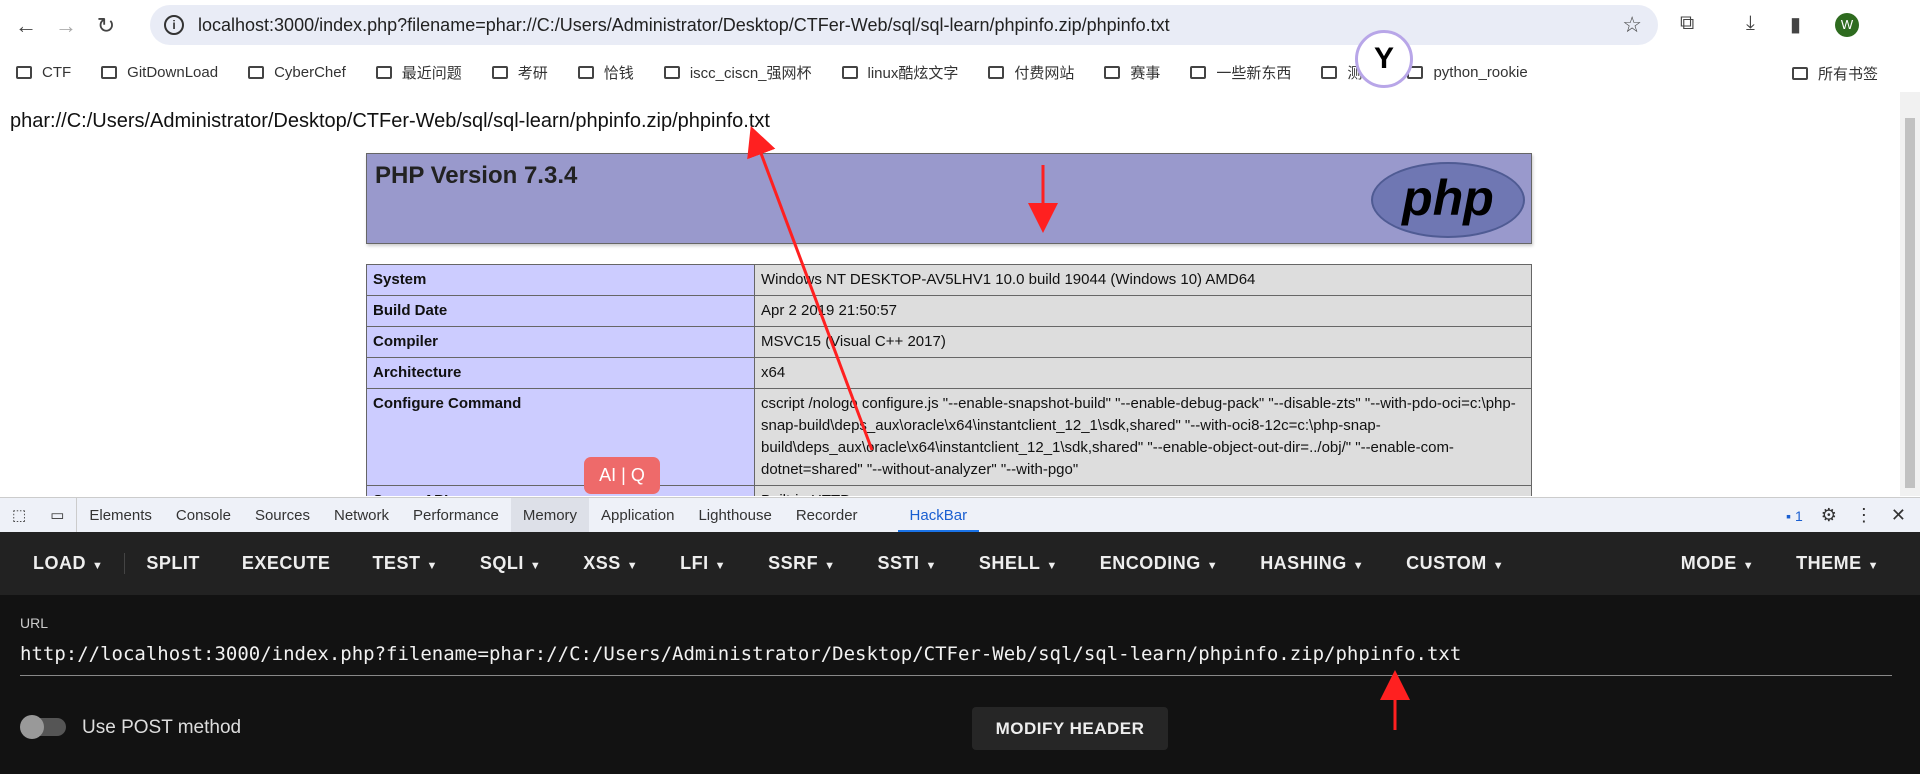 This screenshot has height=774, width=1920. What do you see at coordinates (1687, 23) in the screenshot?
I see `extensions-icon: ⧉` at bounding box center [1687, 23].